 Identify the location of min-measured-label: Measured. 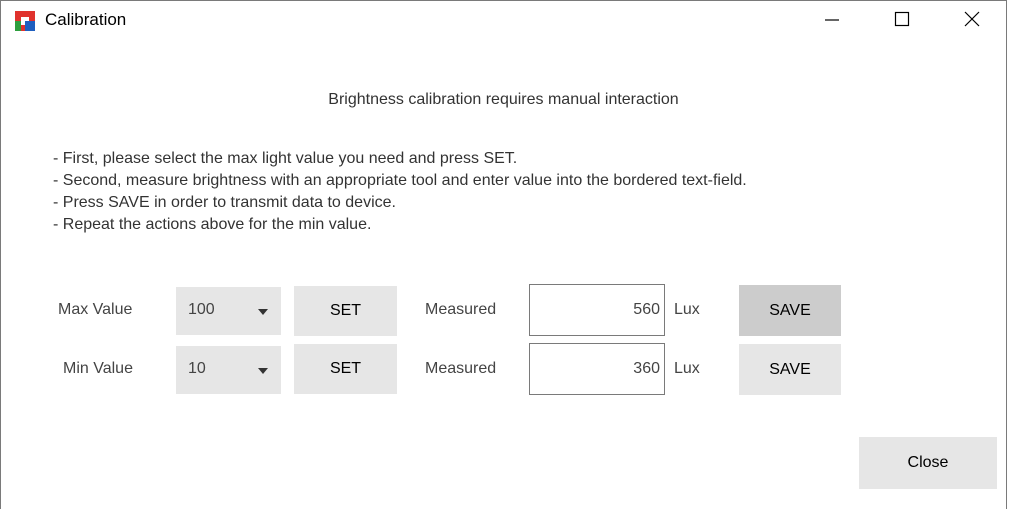
(461, 368).